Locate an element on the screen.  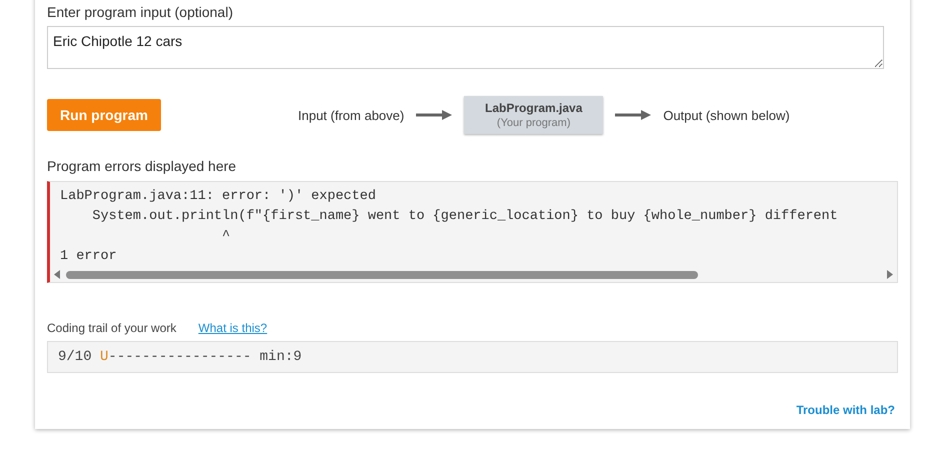
coding-trail-label: Coding trail of your work is located at coordinates (111, 328).